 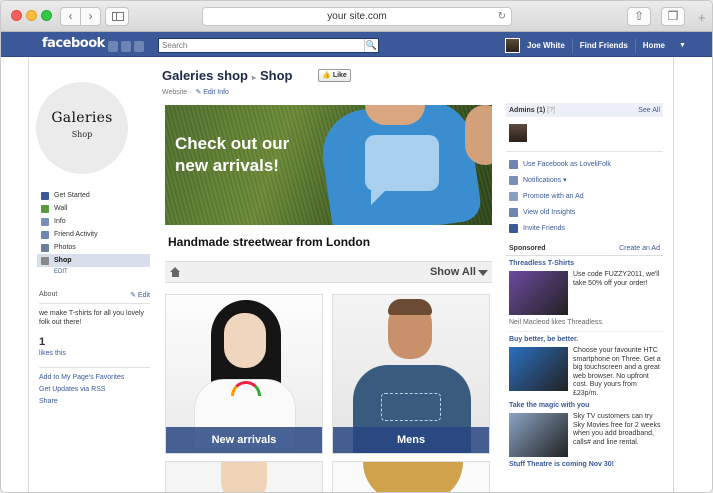 I want to click on product-tile-new-arrivals: New arrivals, so click(x=244, y=374).